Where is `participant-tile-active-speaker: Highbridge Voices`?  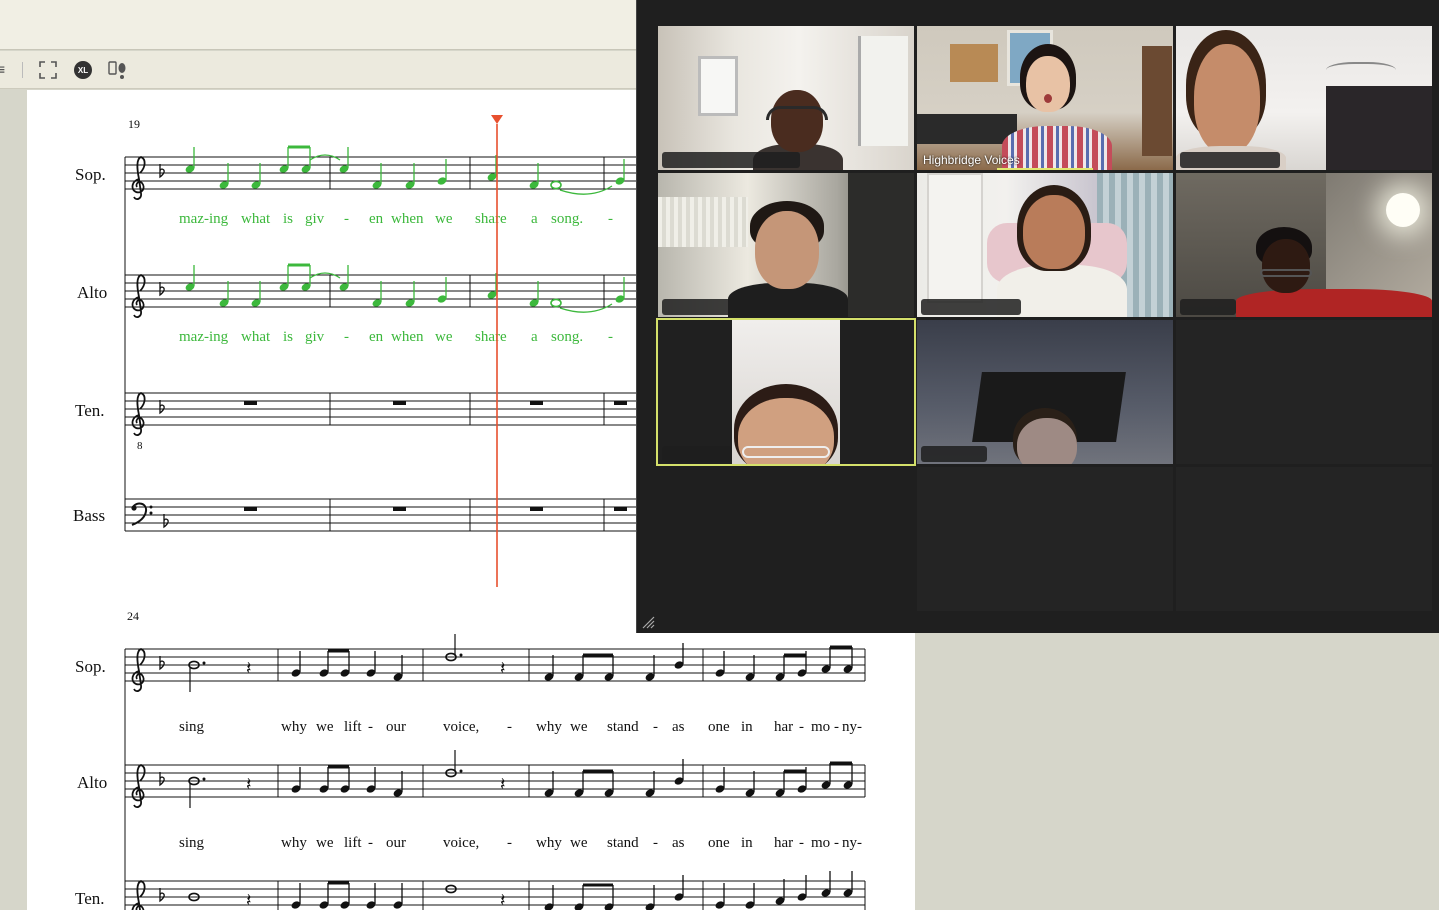 participant-tile-active-speaker: Highbridge Voices is located at coordinates (1045, 98).